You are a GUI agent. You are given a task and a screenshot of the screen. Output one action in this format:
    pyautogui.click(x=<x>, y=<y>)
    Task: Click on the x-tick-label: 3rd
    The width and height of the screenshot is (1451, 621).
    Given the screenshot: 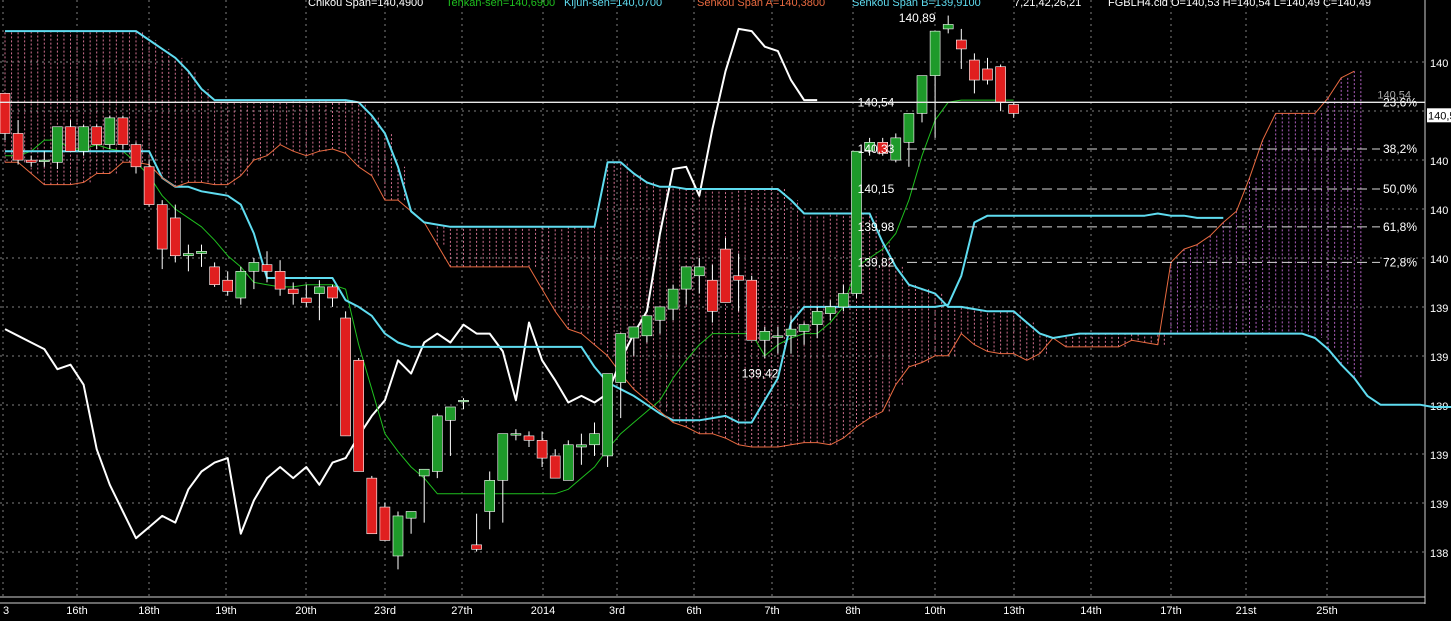 What is the action you would take?
    pyautogui.click(x=617, y=611)
    